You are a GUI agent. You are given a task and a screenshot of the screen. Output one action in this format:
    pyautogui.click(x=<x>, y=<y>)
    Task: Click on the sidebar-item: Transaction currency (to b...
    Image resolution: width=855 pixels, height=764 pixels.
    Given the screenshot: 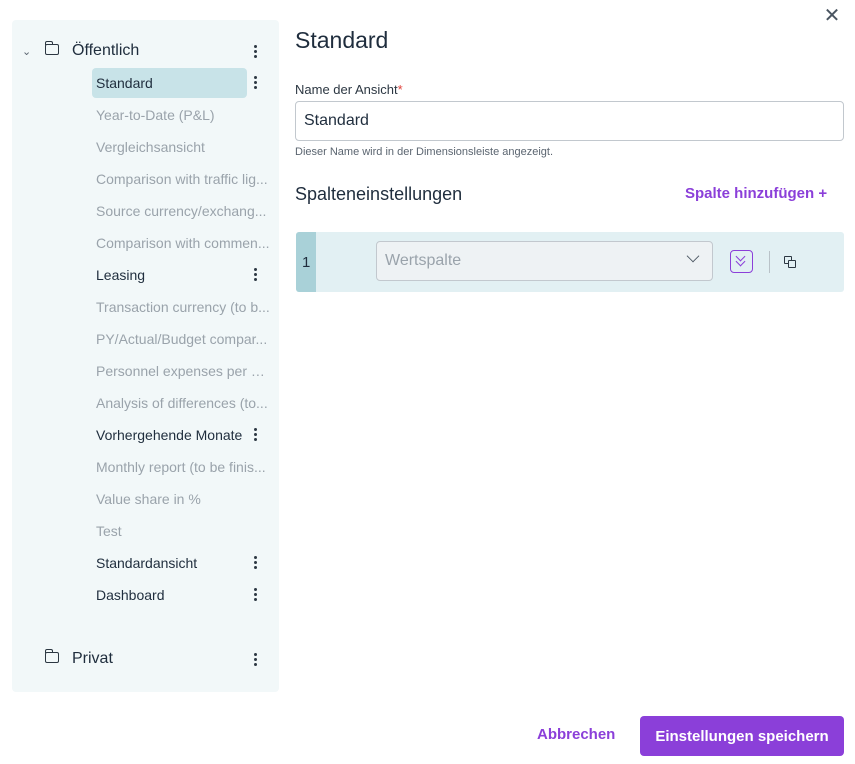 What is the action you would take?
    pyautogui.click(x=181, y=307)
    